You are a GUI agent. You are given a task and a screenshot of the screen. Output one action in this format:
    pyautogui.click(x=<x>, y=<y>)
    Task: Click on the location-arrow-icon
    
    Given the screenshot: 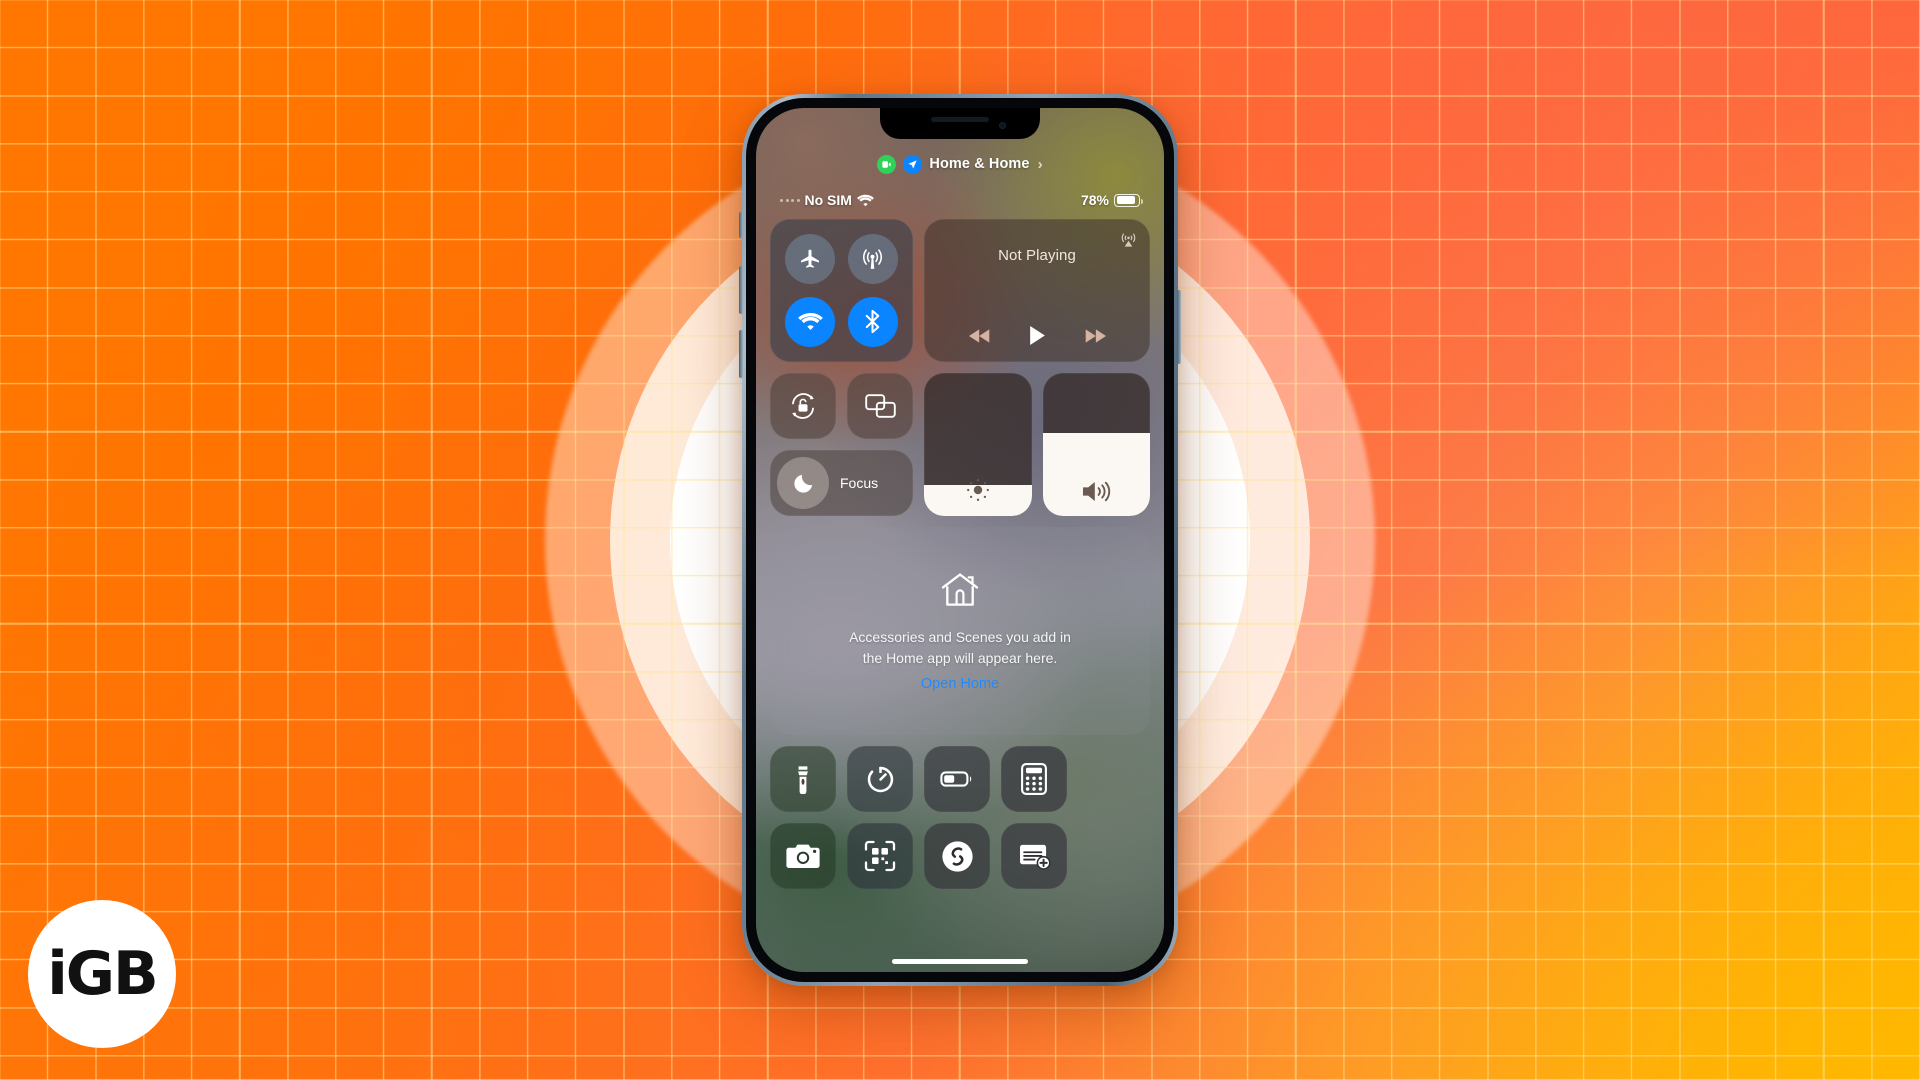 What is the action you would take?
    pyautogui.click(x=913, y=164)
    